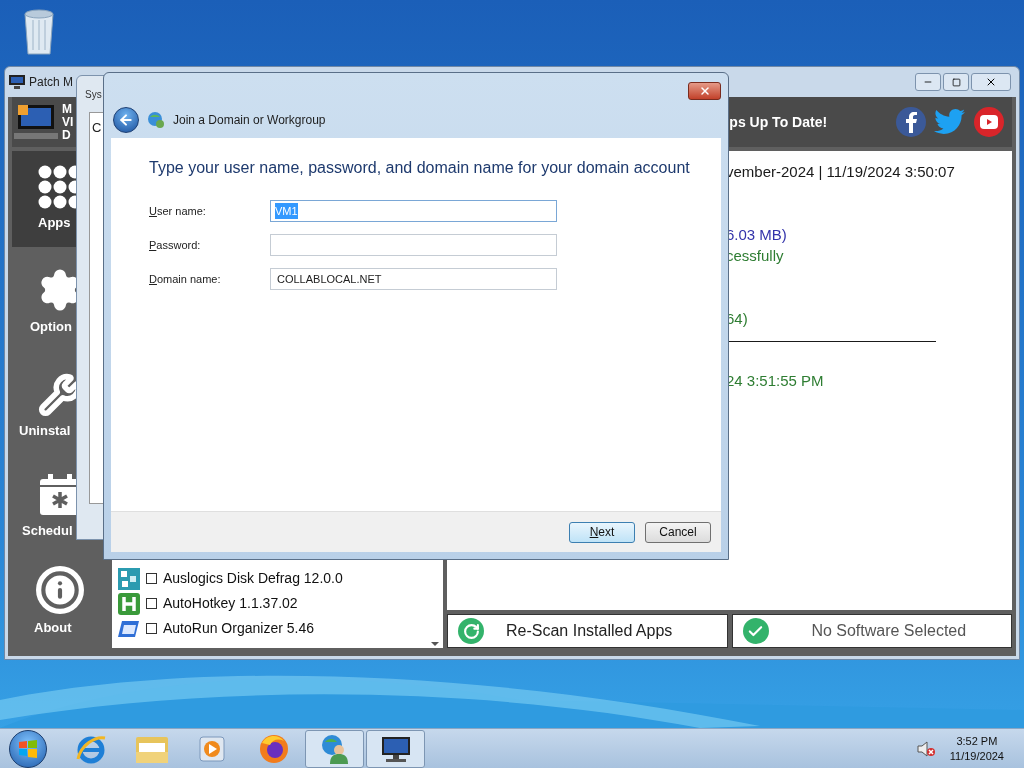 This screenshot has height=768, width=1024. I want to click on log-line: ——————————————, so click(831, 340).